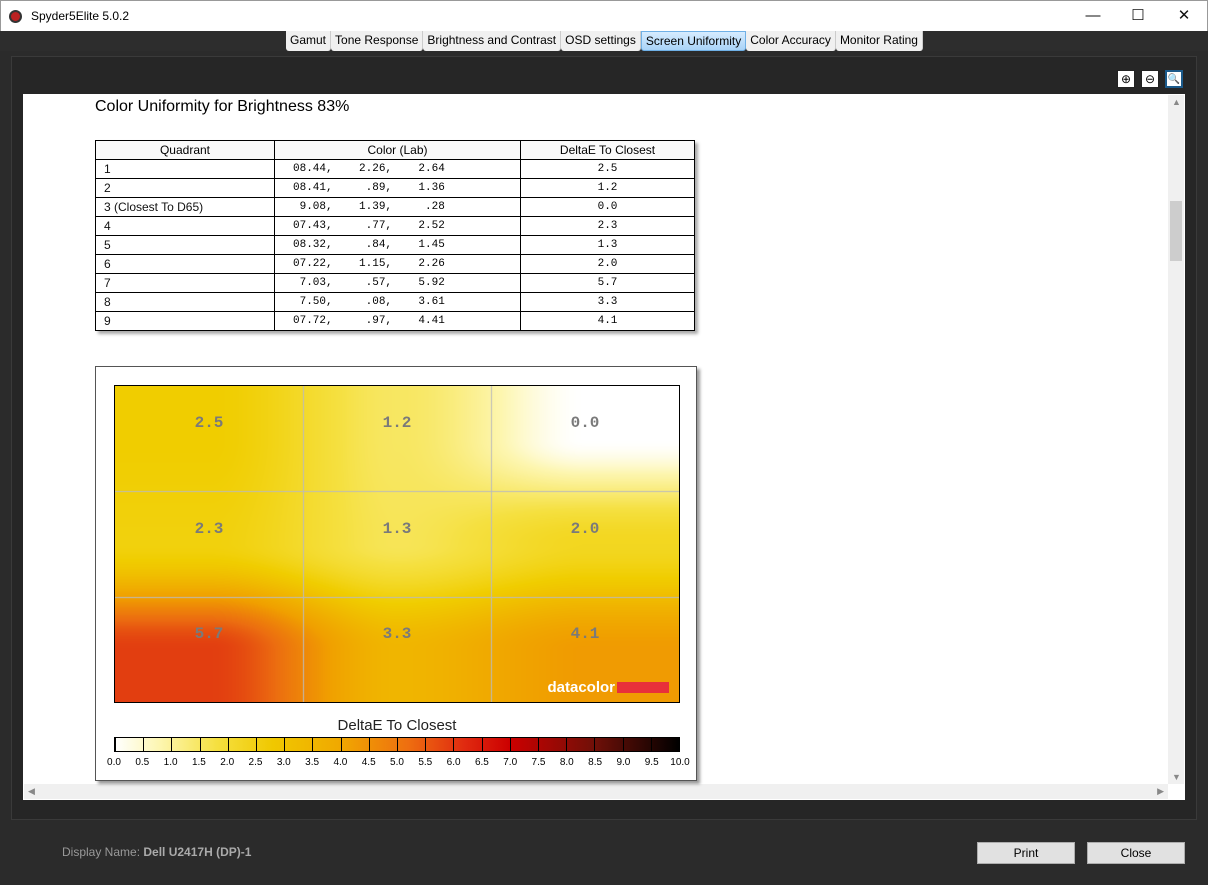  I want to click on lab-cell: 08.41, .89, 1.36, so click(397, 188).